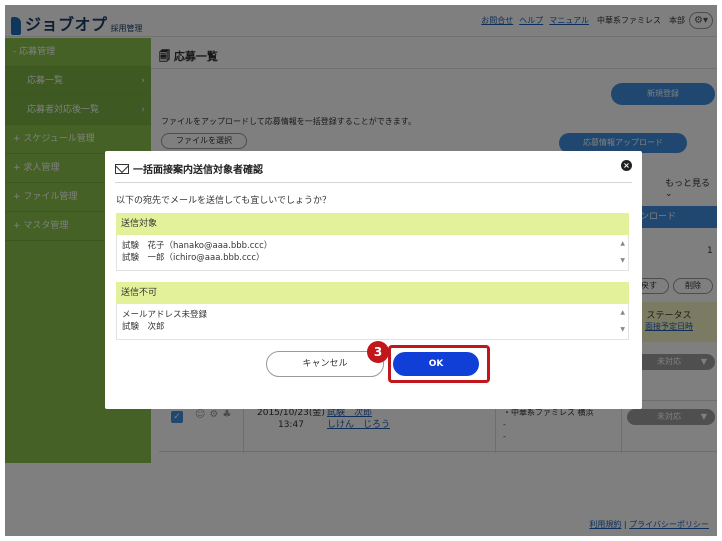 The height and width of the screenshot is (541, 722). I want to click on send-target-header: 送信対象, so click(372, 224).